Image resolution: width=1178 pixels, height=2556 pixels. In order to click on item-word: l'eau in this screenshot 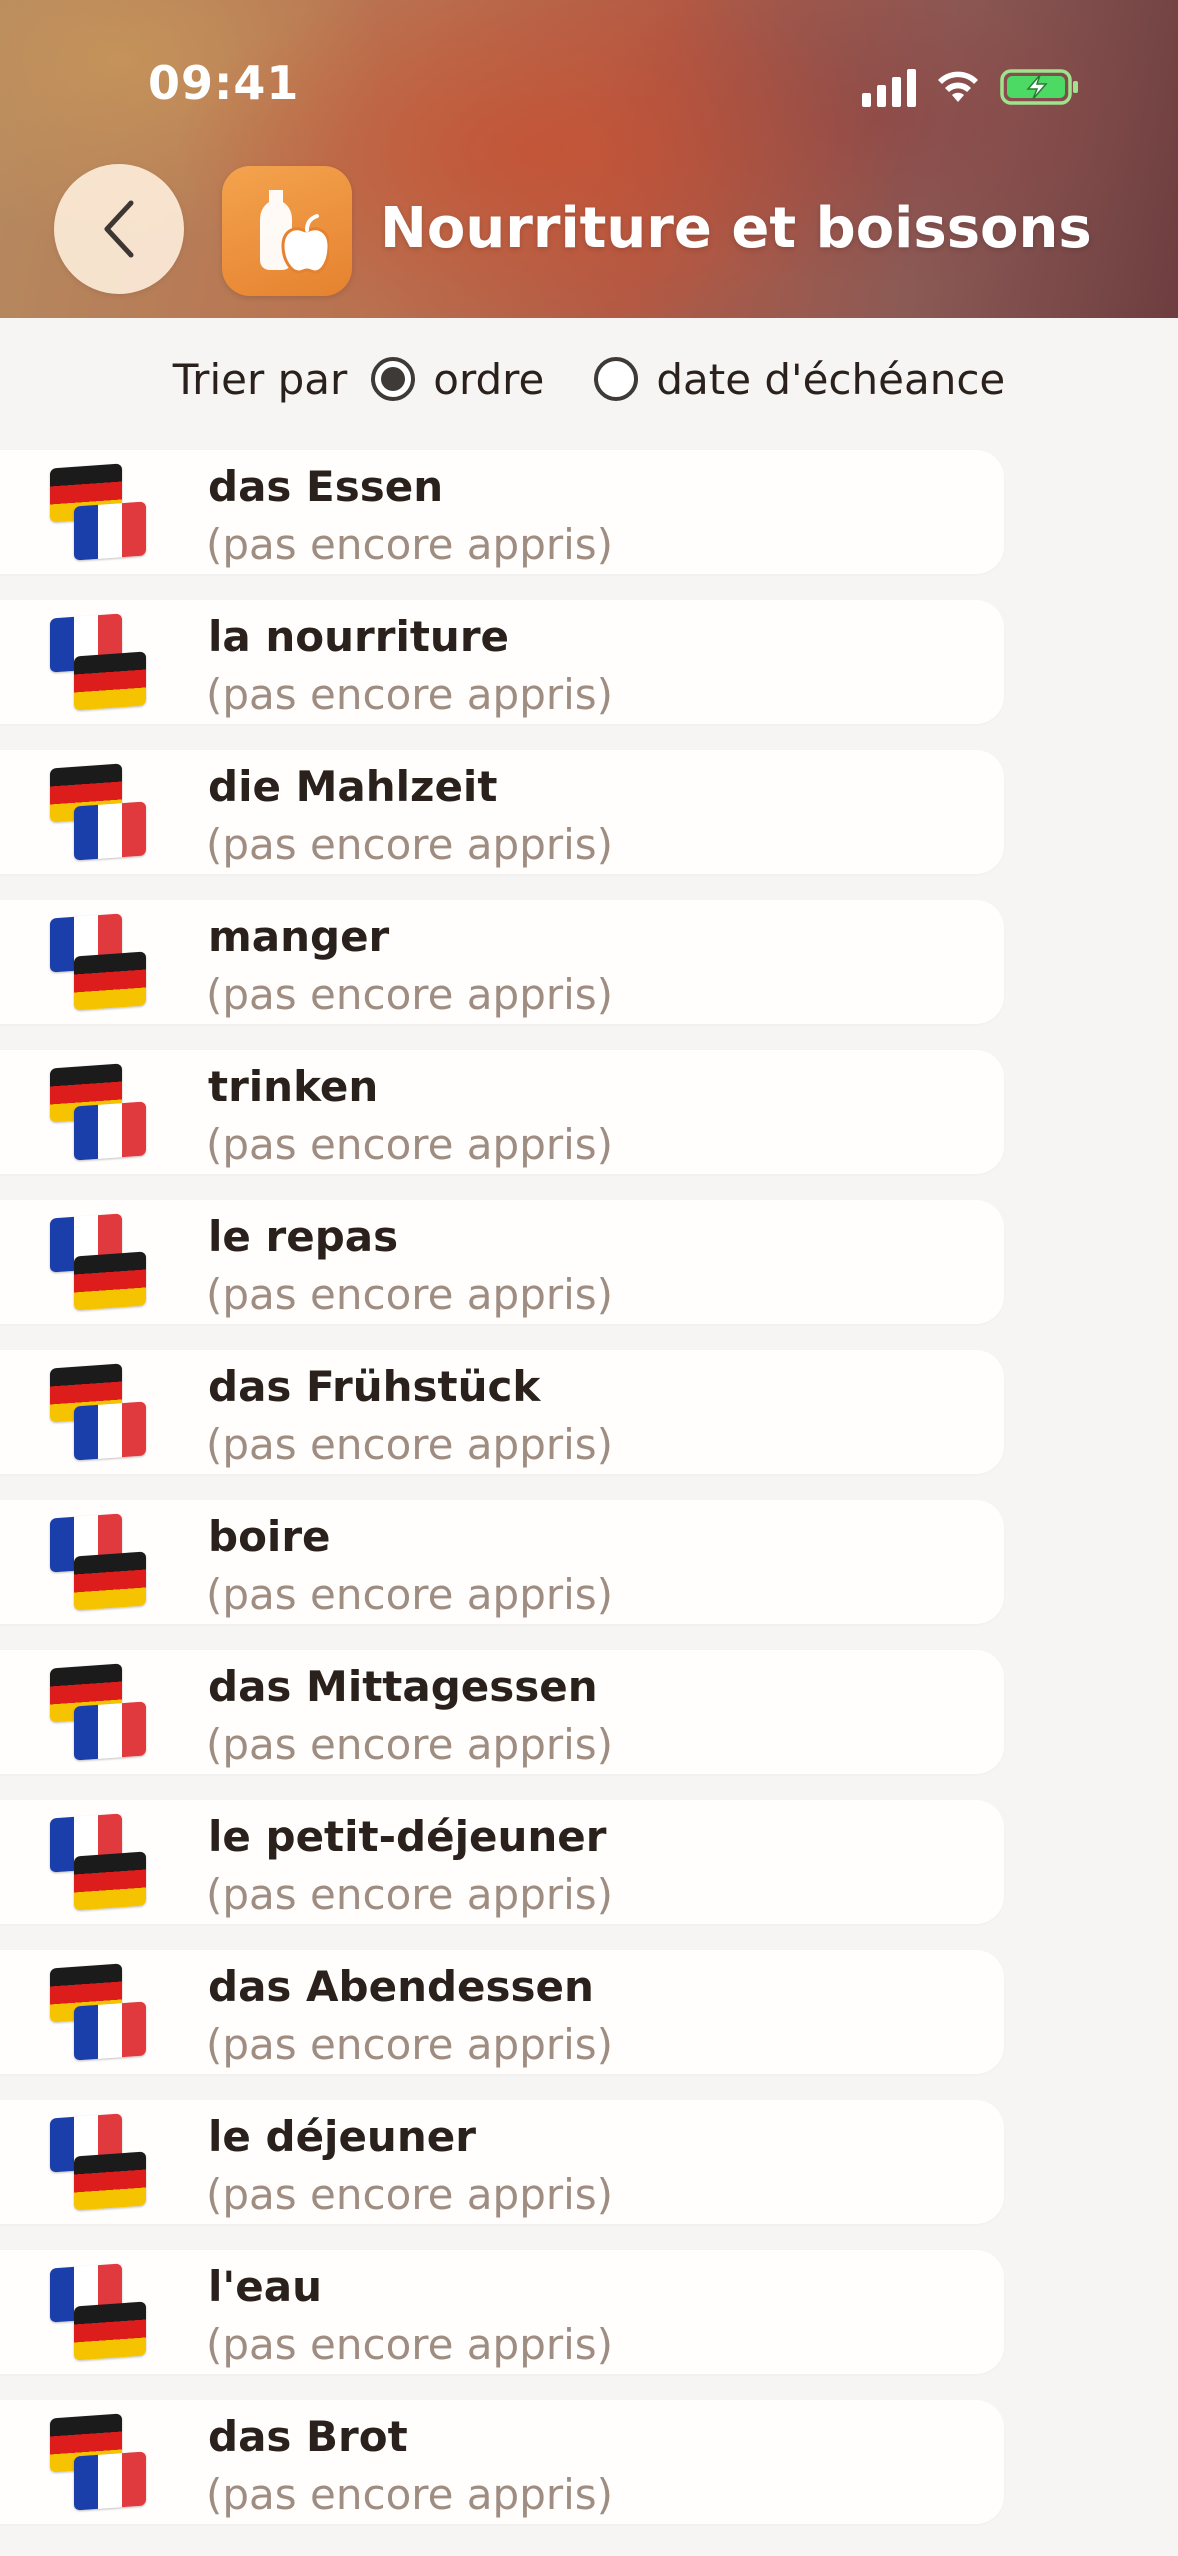, I will do `click(265, 2286)`.